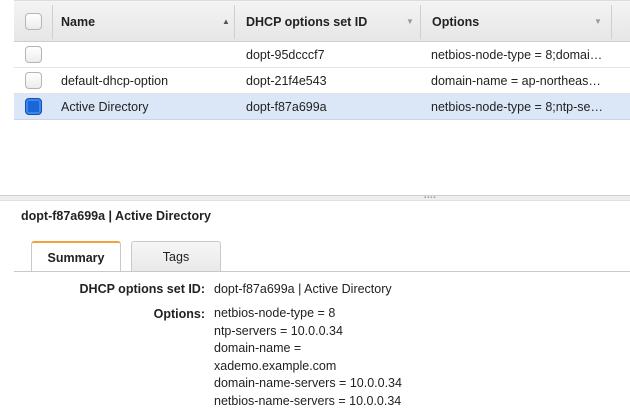 The image size is (630, 409). Describe the element at coordinates (116, 216) in the screenshot. I see `detail-title: dopt-f87a699a | Active Directory` at that location.